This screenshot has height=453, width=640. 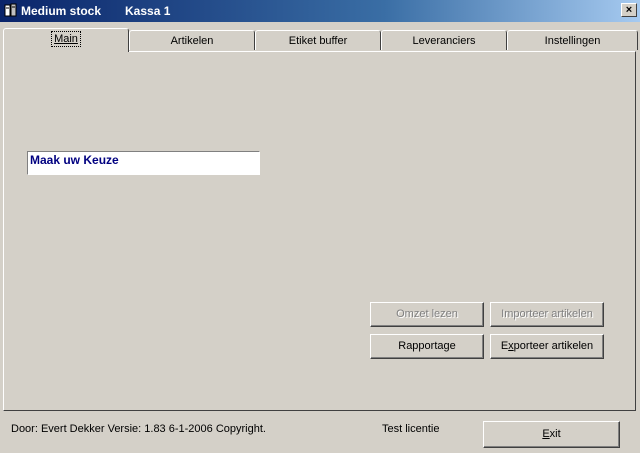 I want to click on tab-leveranciers-label: Leveranciers, so click(x=444, y=41).